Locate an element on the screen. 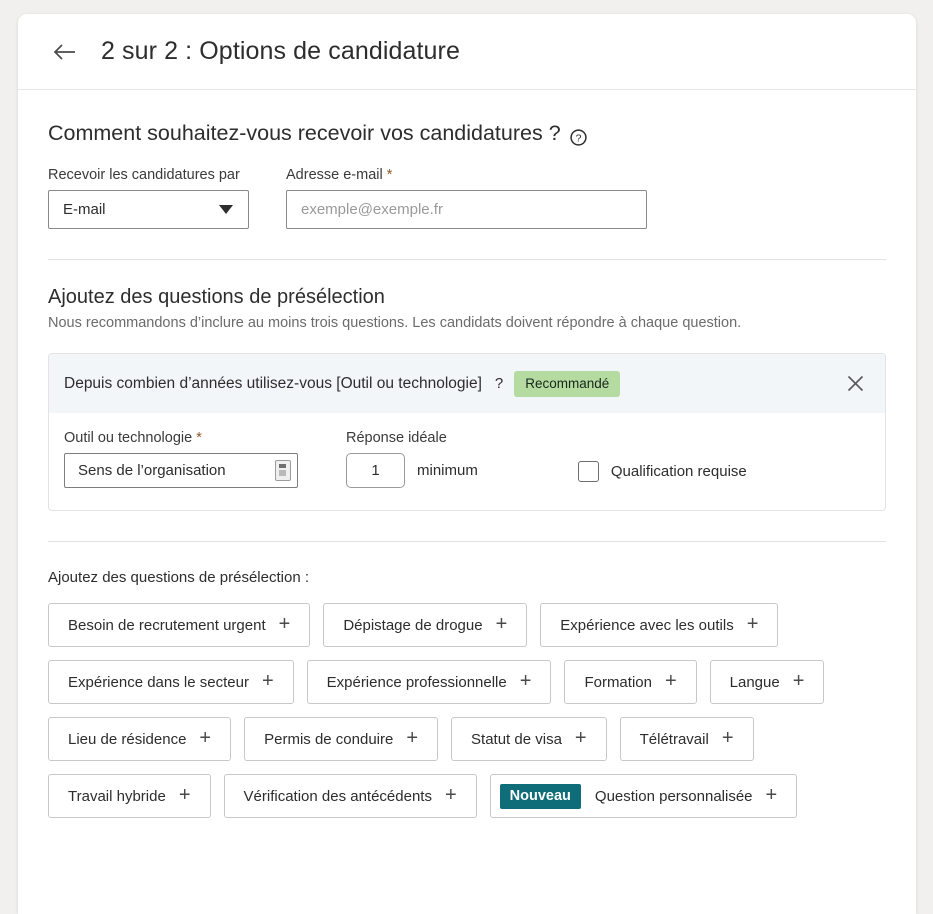 Image resolution: width=933 pixels, height=914 pixels. required-qualification-group: Qualification requise is located at coordinates (662, 474).